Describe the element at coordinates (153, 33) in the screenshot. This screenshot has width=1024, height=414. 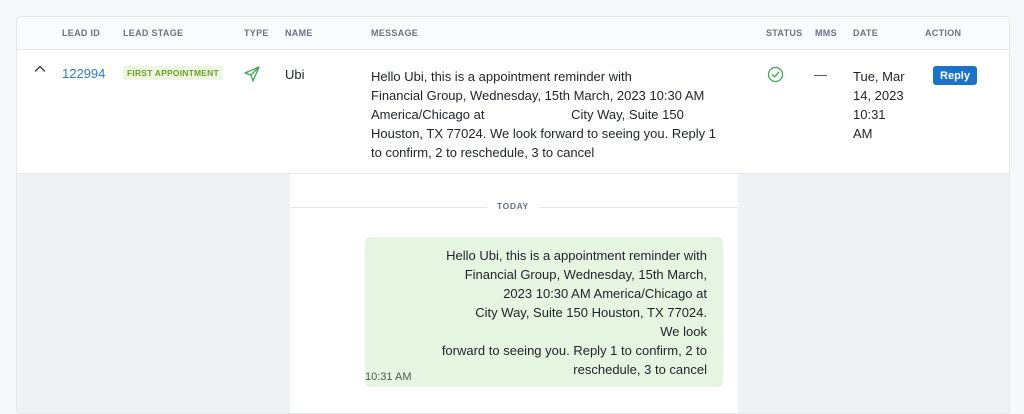
I see `header-lead-stage: LEAD STAGE` at that location.